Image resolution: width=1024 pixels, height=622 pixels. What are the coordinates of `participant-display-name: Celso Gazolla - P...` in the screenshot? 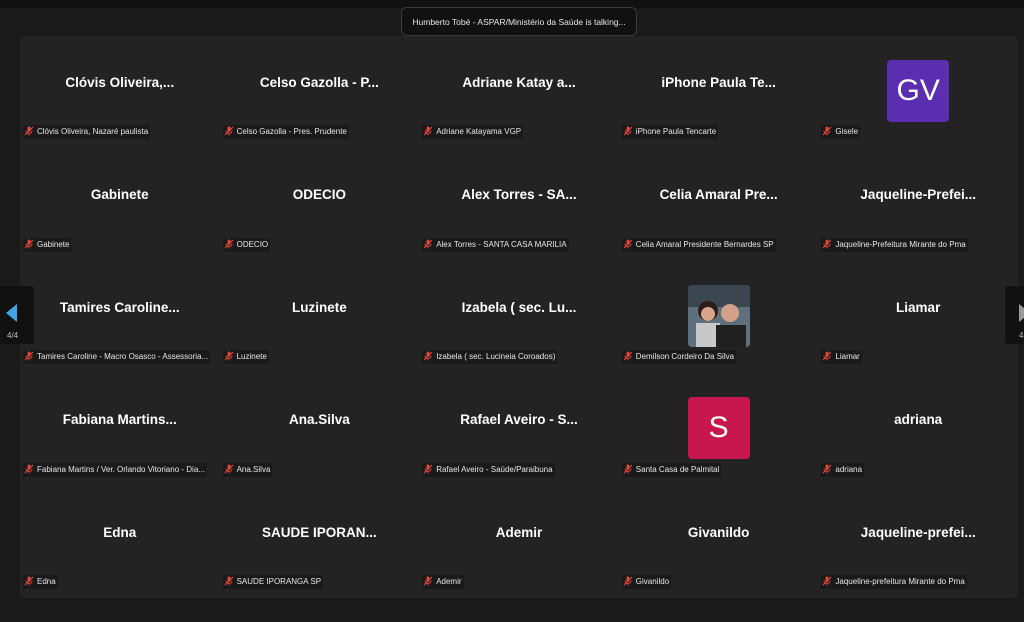 It's located at (319, 82).